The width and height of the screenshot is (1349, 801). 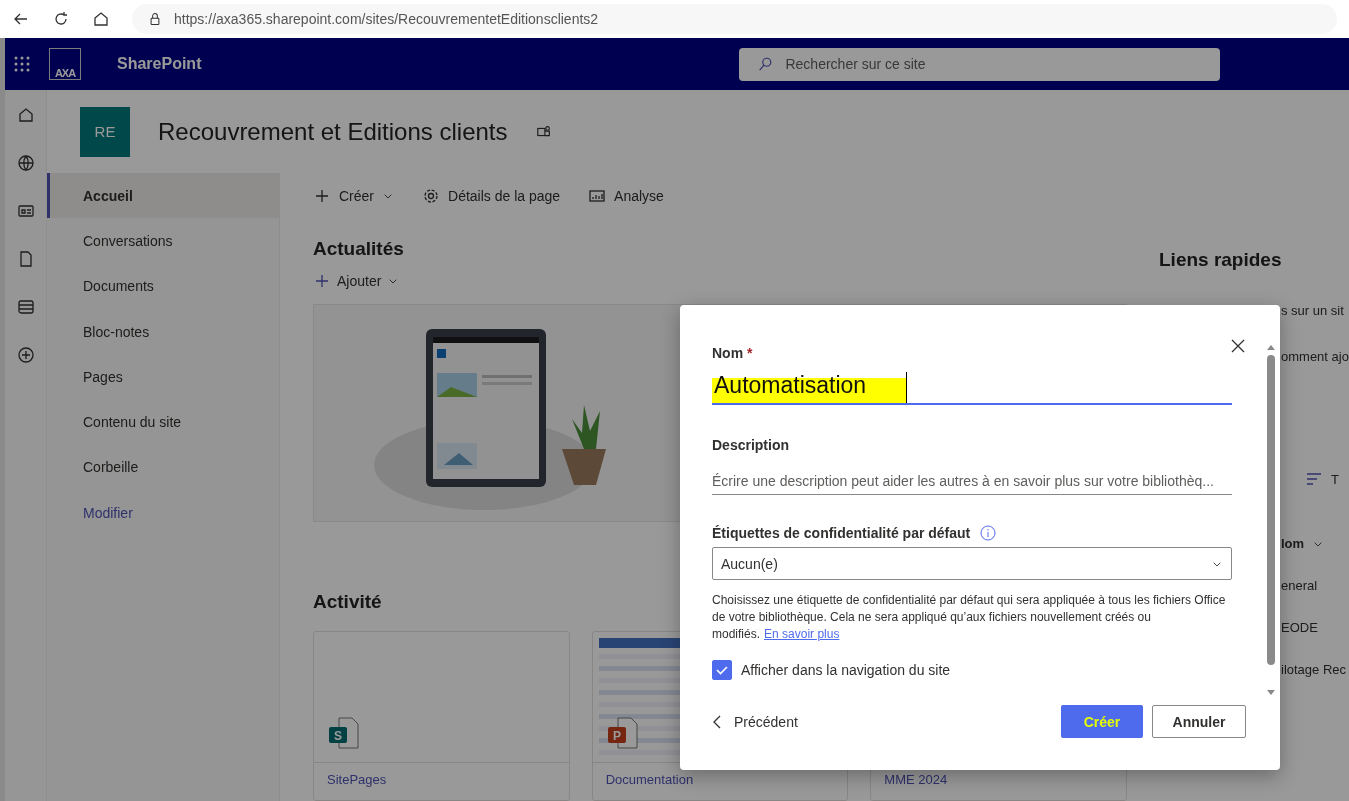 What do you see at coordinates (1300, 585) in the screenshot?
I see `table-cell-text: eneral` at bounding box center [1300, 585].